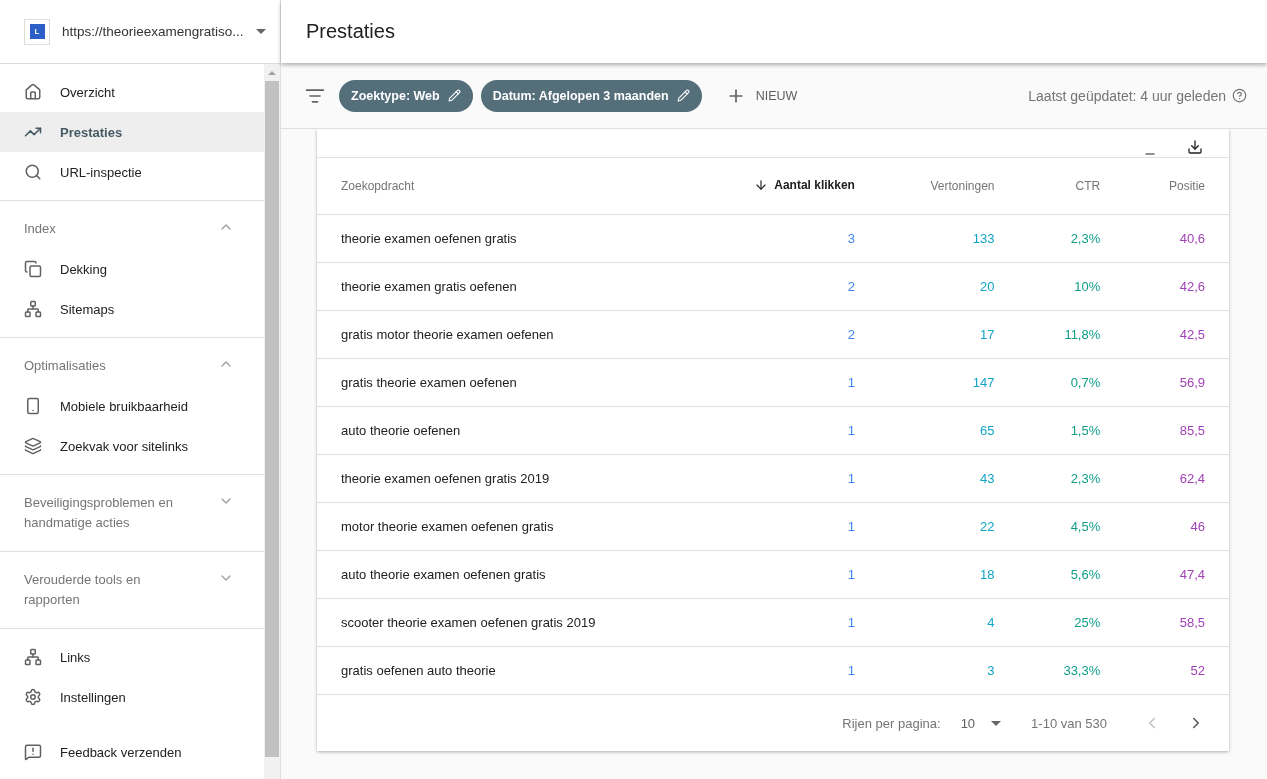 The image size is (1267, 779). Describe the element at coordinates (132, 446) in the screenshot. I see `nav-item: Zoekvak voor sitelinks` at that location.